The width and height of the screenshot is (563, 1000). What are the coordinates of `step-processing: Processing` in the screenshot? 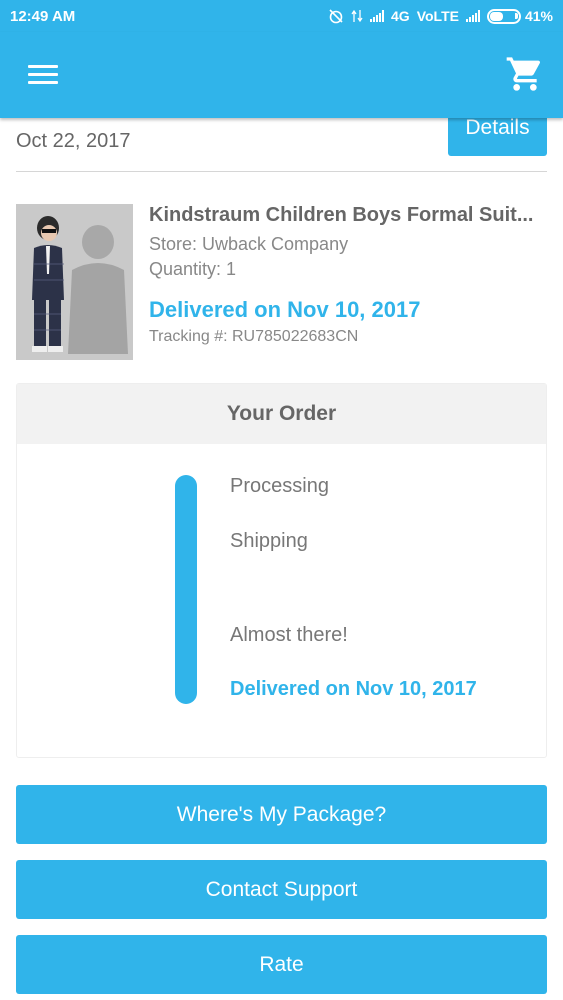 It's located at (279, 486).